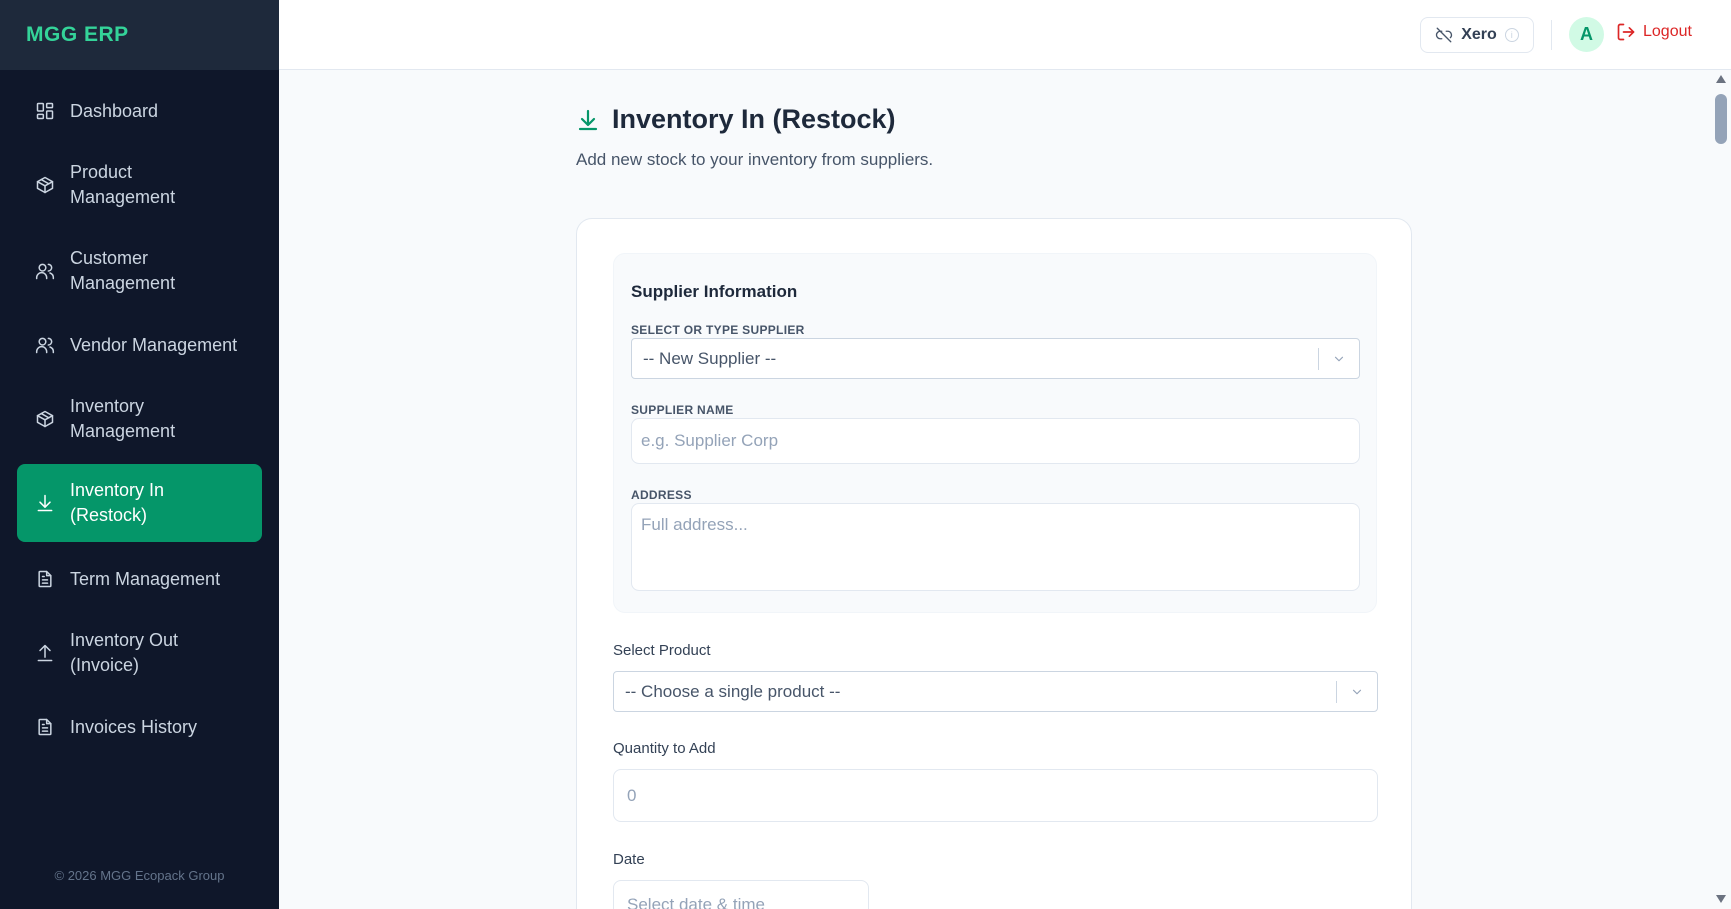 The width and height of the screenshot is (1731, 909). What do you see at coordinates (664, 748) in the screenshot?
I see `quantity-label: Quantity to Add` at bounding box center [664, 748].